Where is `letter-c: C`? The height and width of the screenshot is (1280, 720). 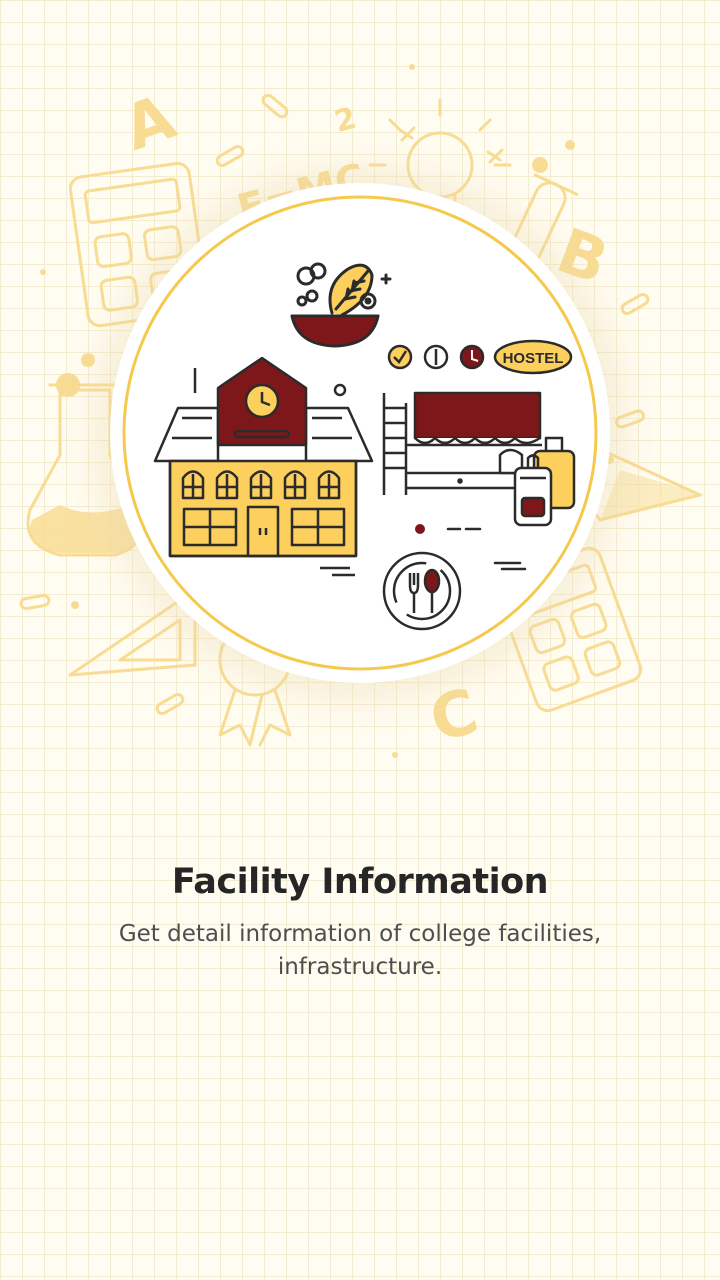
letter-c: C is located at coordinates (453, 715).